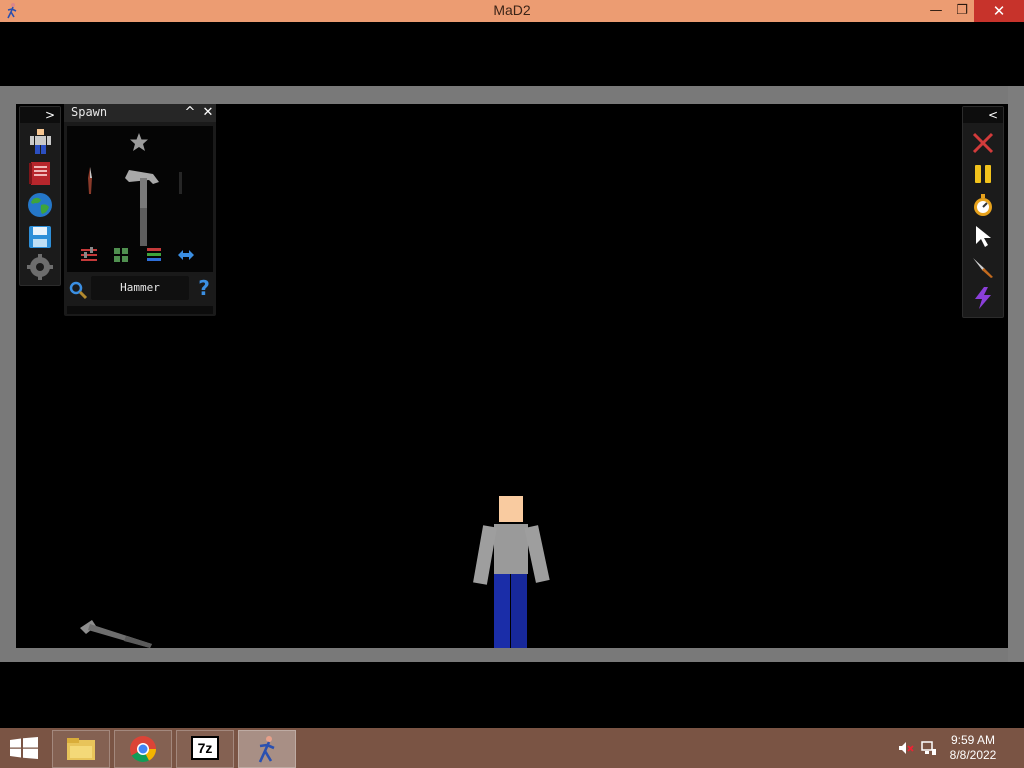 The width and height of the screenshot is (1024, 768). I want to click on chrome-icon, so click(143, 749).